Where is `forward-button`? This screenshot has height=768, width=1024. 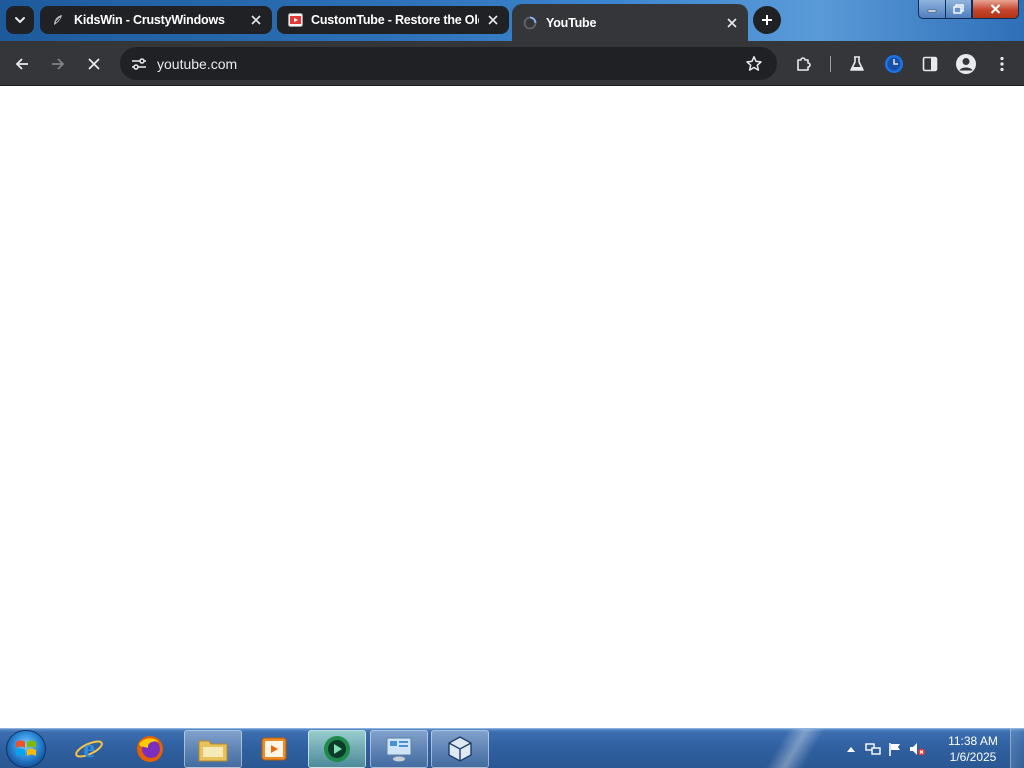
forward-button is located at coordinates (58, 64).